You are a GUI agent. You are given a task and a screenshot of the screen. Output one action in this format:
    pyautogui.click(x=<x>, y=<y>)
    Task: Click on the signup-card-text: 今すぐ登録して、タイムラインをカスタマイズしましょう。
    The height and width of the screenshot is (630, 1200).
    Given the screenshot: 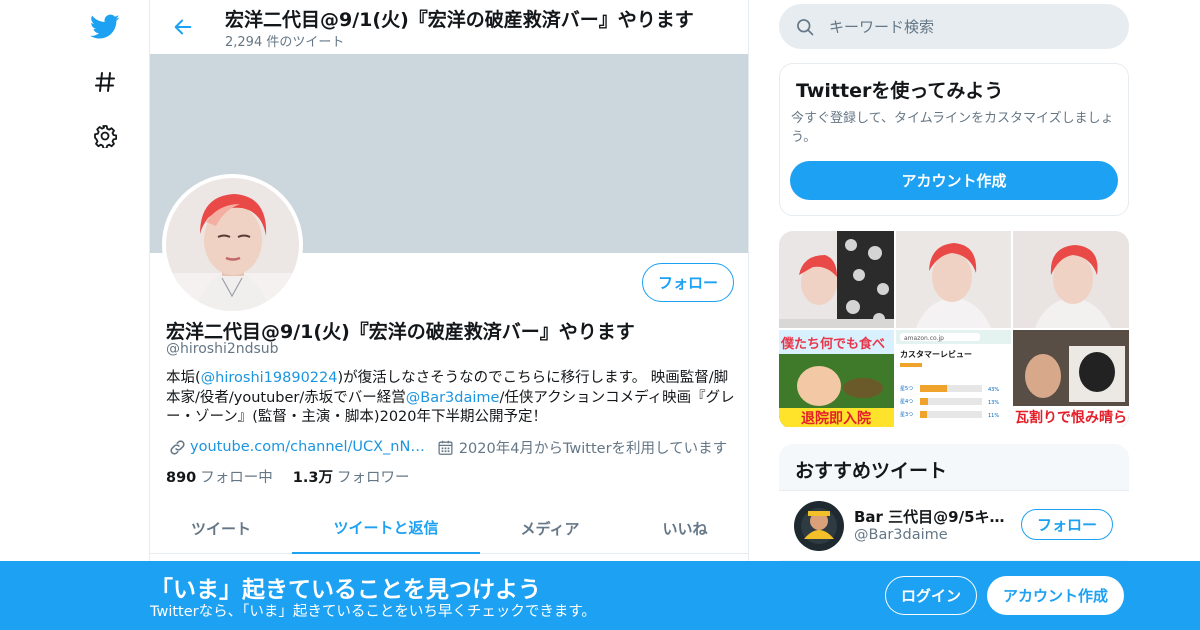 What is the action you would take?
    pyautogui.click(x=952, y=128)
    